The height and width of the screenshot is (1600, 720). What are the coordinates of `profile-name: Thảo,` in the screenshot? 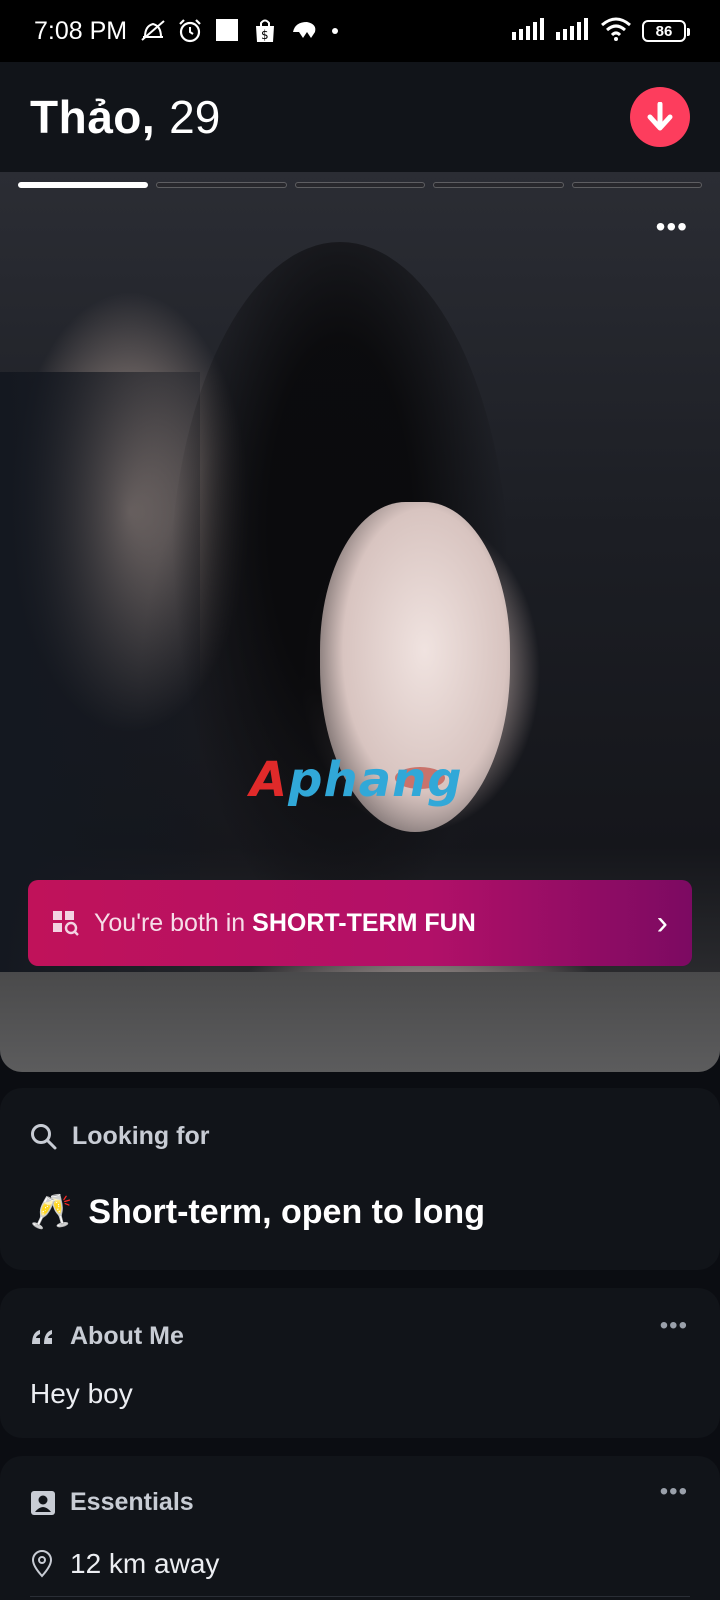 It's located at (93, 117).